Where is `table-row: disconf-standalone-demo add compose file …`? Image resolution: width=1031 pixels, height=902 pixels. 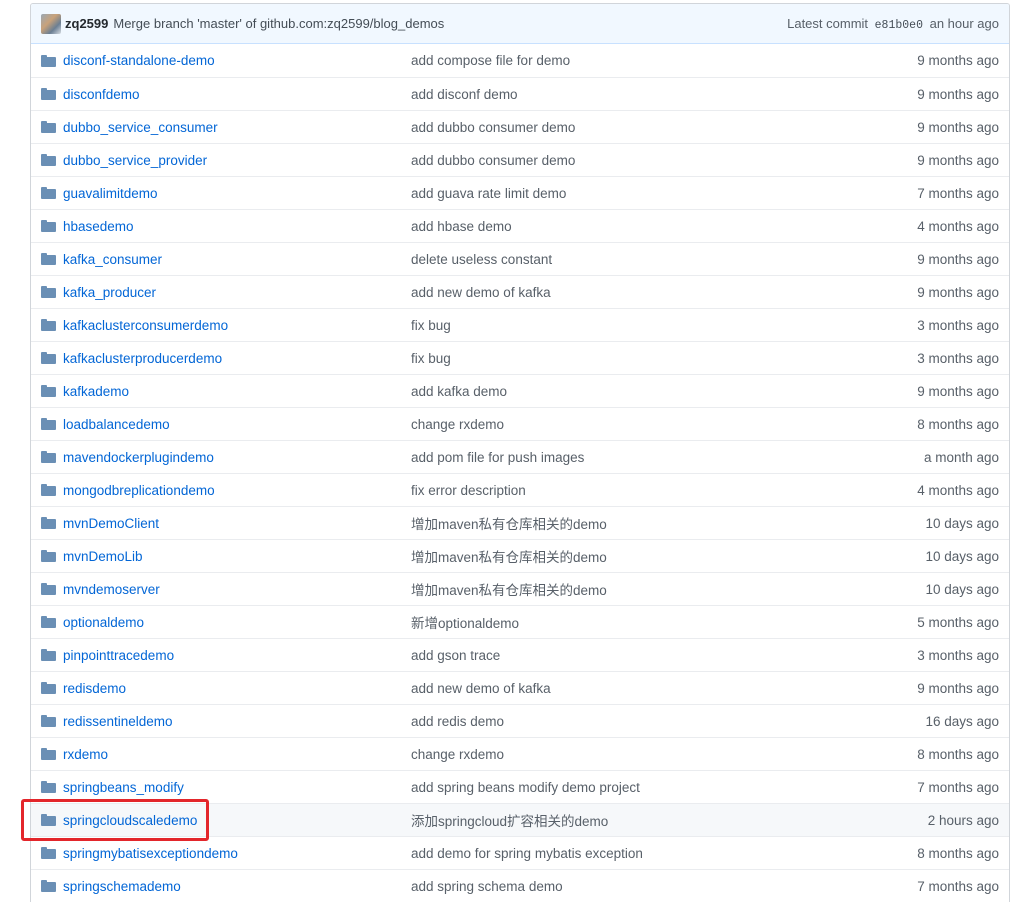
table-row: disconf-standalone-demo add compose file … is located at coordinates (520, 60).